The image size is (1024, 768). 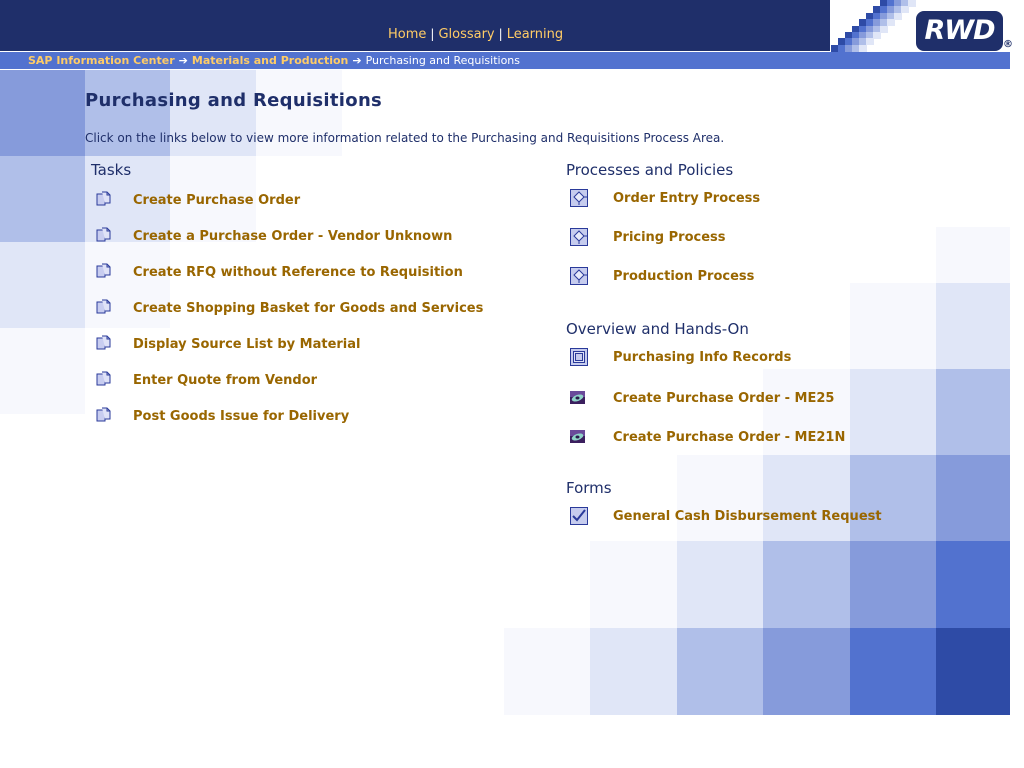 What do you see at coordinates (111, 170) in the screenshot?
I see `tasks-heading: Tasks` at bounding box center [111, 170].